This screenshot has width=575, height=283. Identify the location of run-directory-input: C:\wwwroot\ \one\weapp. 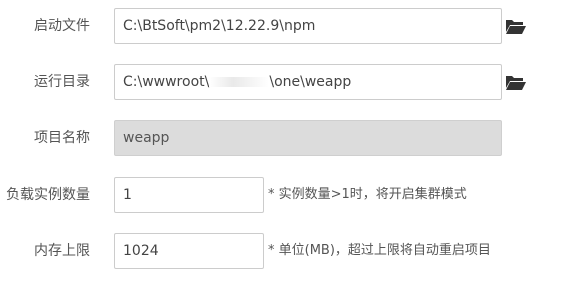
(308, 82).